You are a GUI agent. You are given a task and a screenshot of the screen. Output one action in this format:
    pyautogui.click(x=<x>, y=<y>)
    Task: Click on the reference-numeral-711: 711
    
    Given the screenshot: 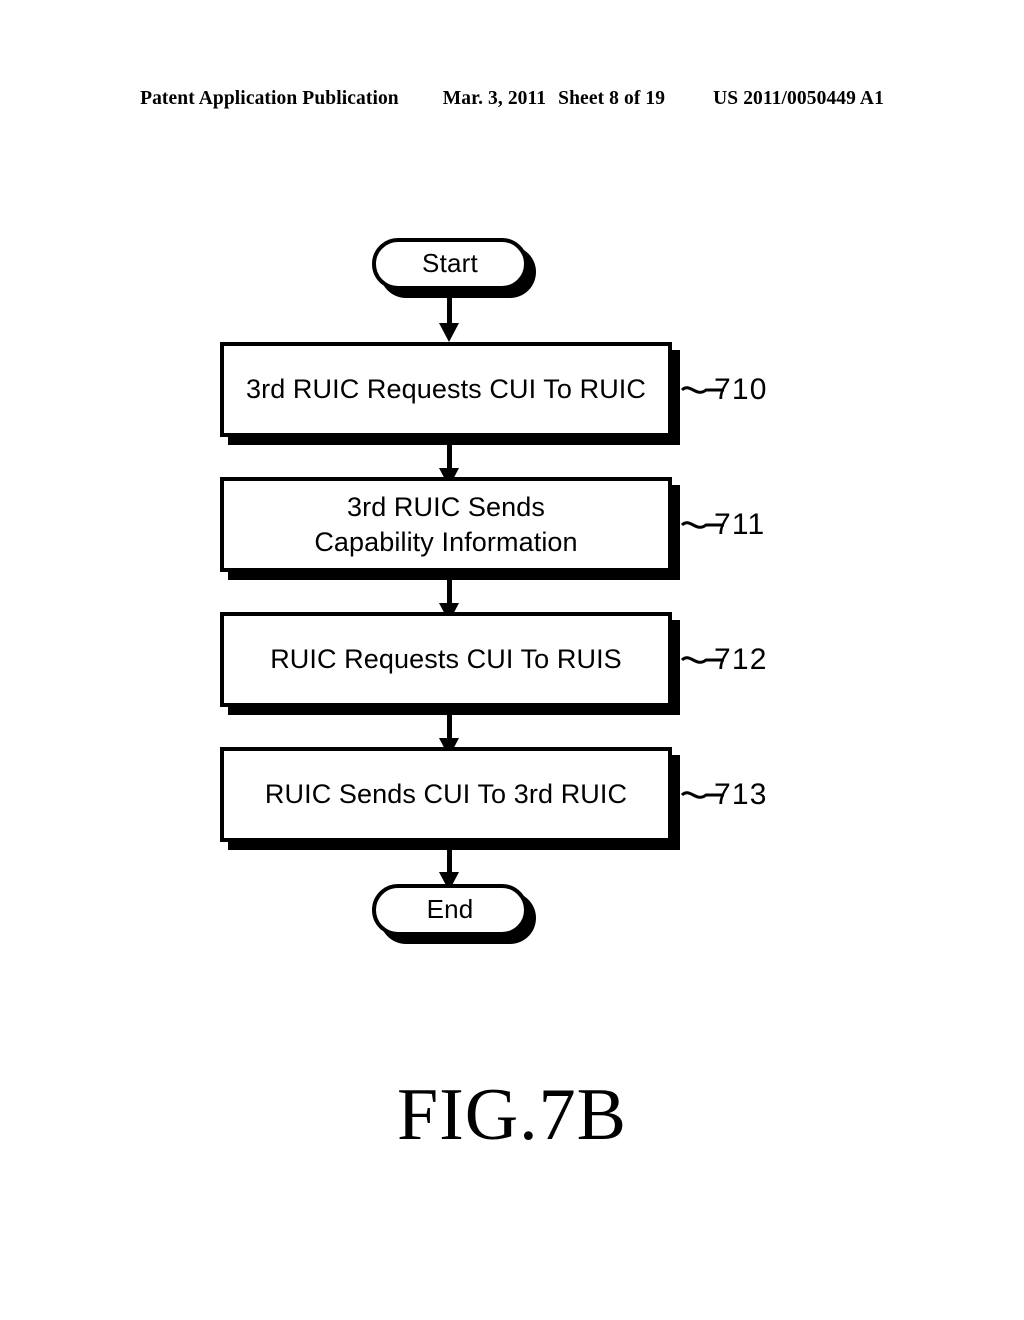 What is the action you would take?
    pyautogui.click(x=740, y=524)
    